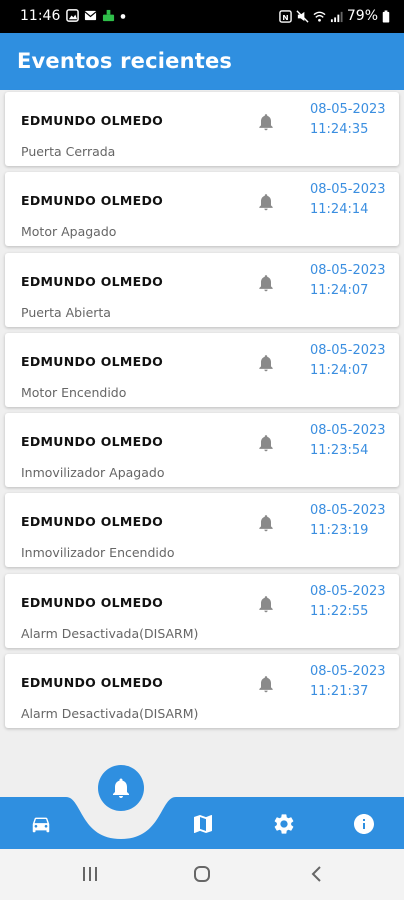 The width and height of the screenshot is (404, 900). I want to click on mail-icon, so click(90, 15).